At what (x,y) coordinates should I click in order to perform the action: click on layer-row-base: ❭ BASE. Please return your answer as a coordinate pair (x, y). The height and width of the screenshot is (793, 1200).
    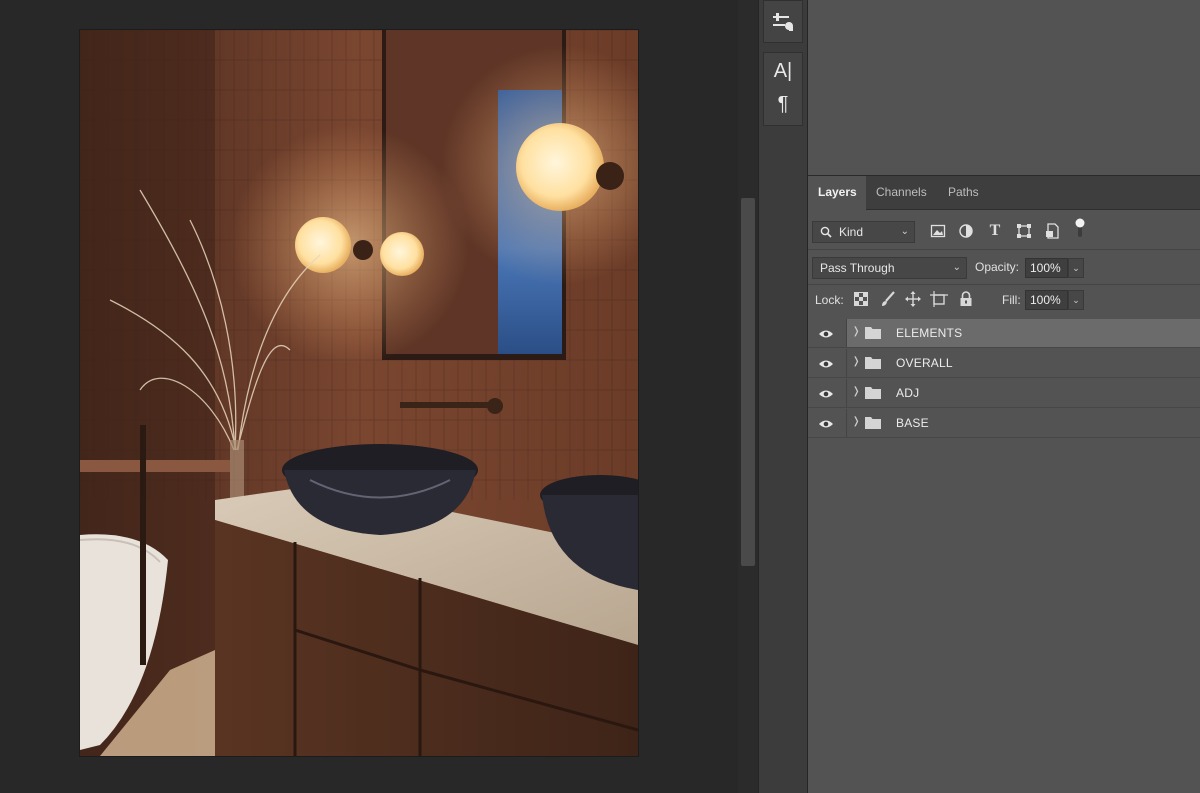
    Looking at the image, I should click on (1004, 423).